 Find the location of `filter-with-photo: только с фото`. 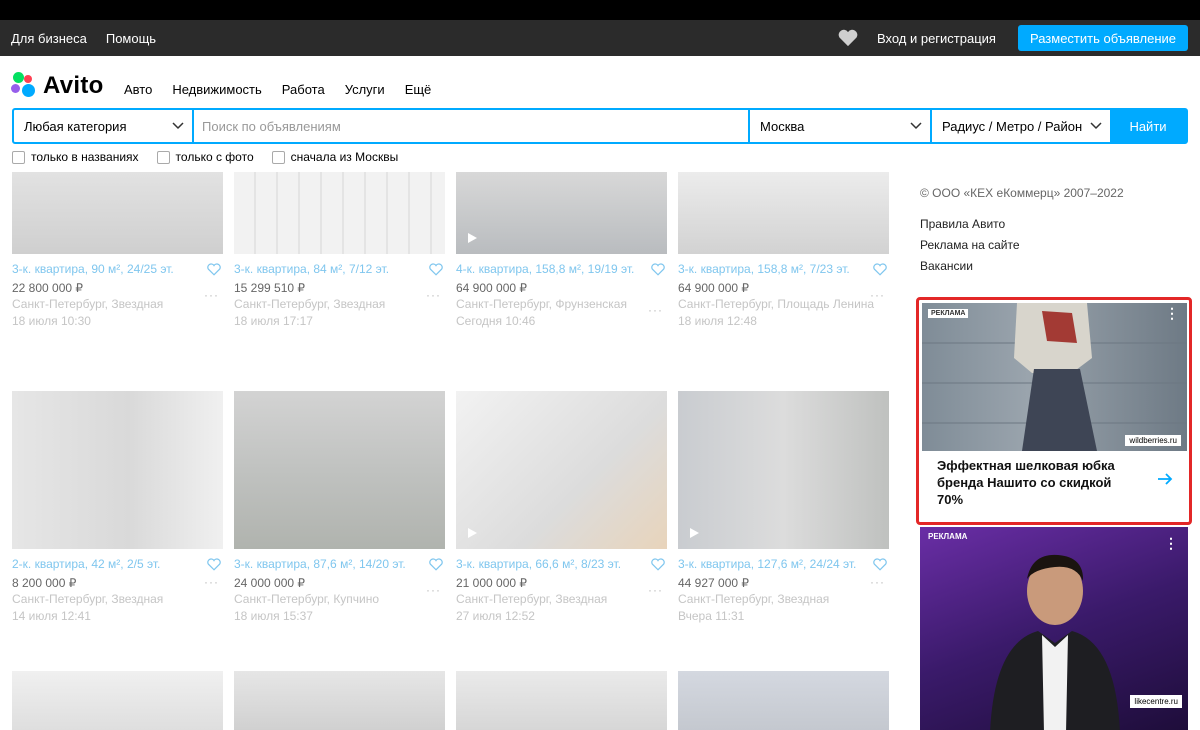

filter-with-photo: только с фото is located at coordinates (205, 157).